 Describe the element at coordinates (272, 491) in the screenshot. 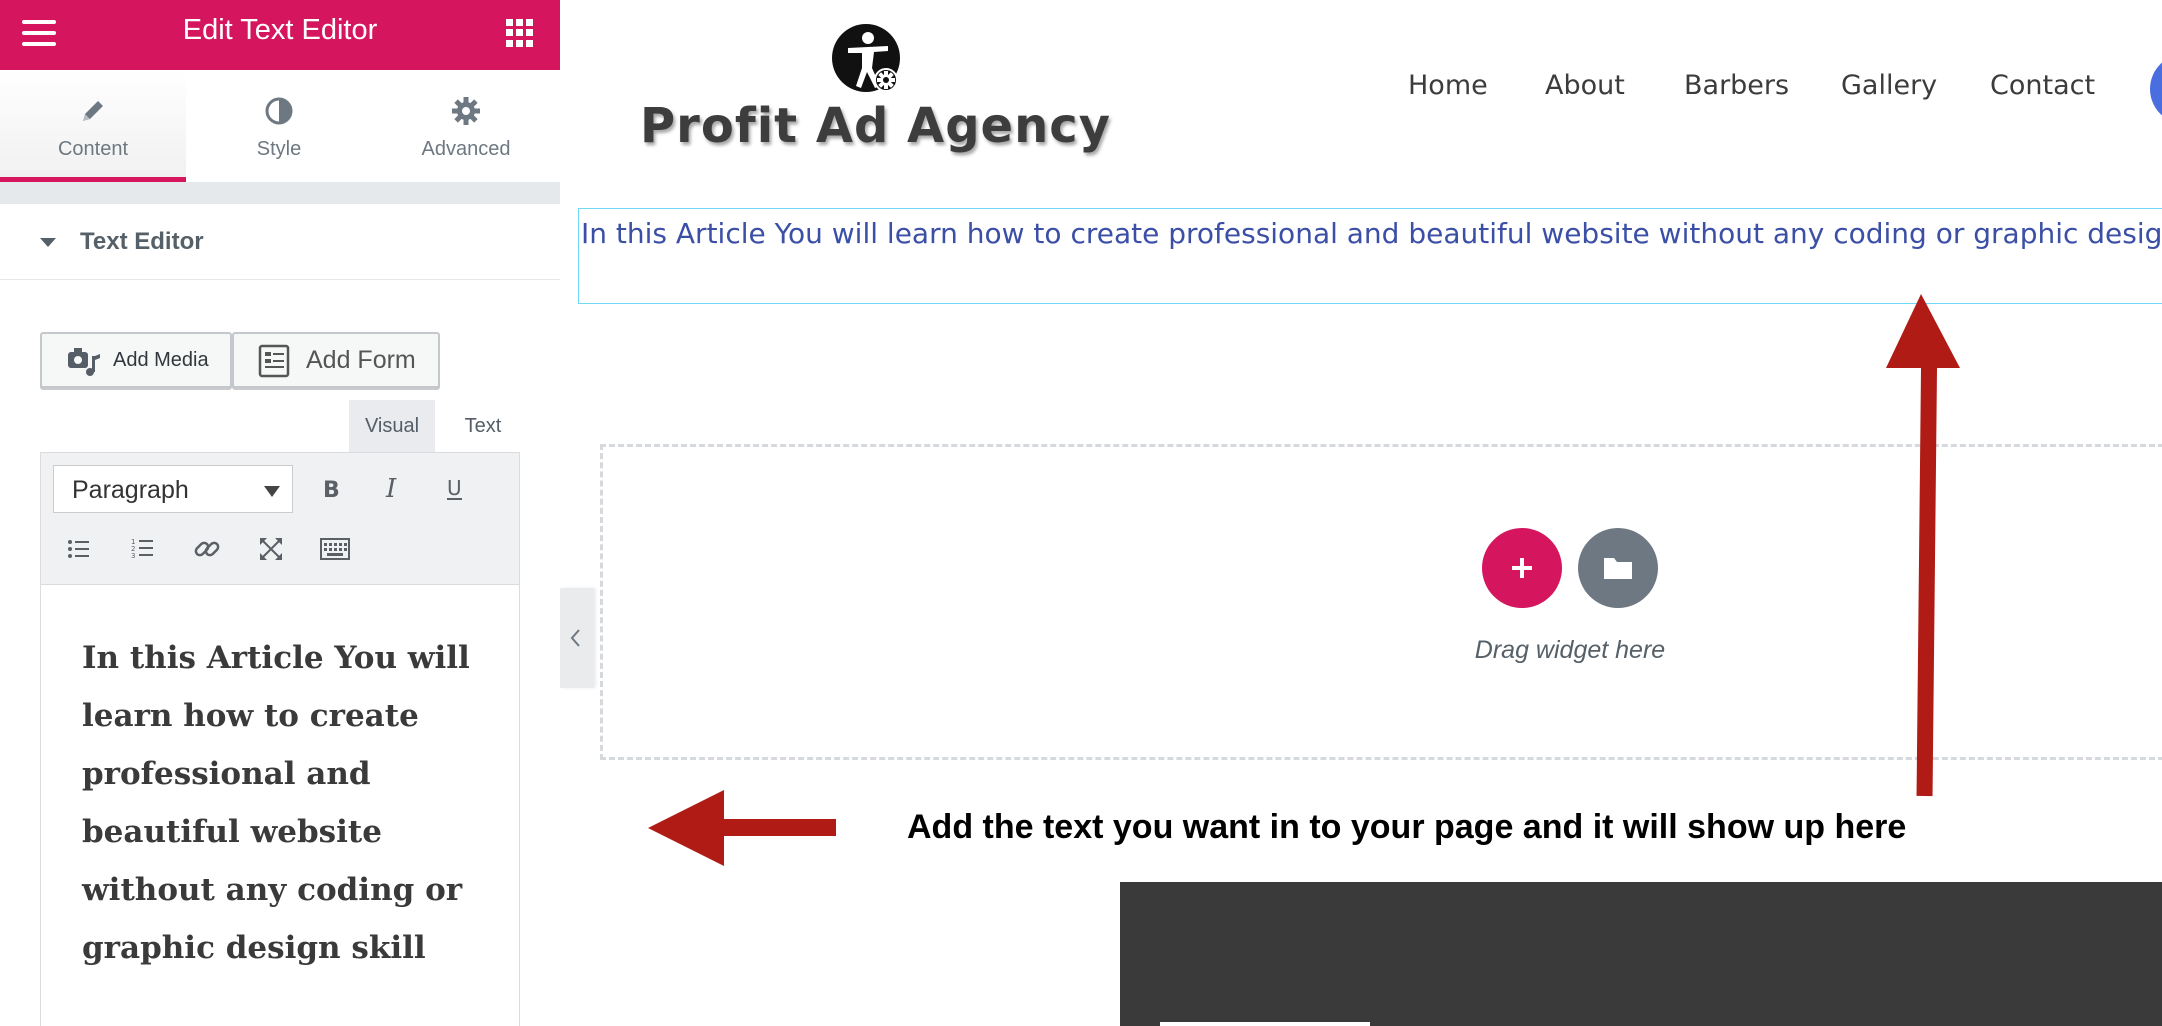

I see `chevron-down-icon` at that location.